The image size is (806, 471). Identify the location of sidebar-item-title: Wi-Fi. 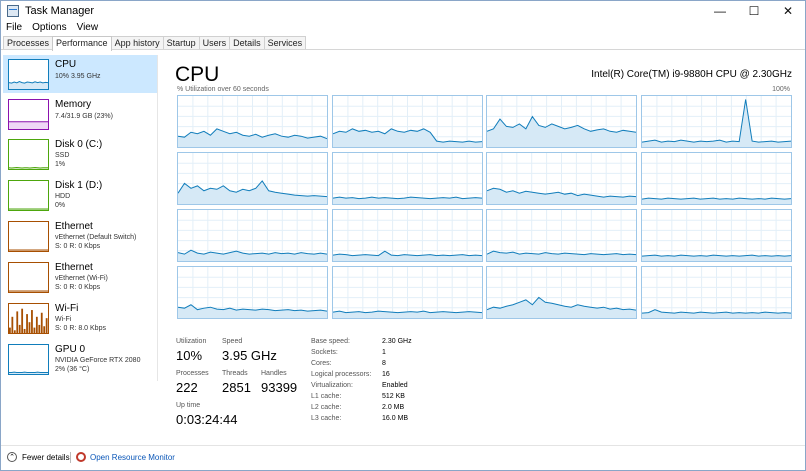
(67, 308).